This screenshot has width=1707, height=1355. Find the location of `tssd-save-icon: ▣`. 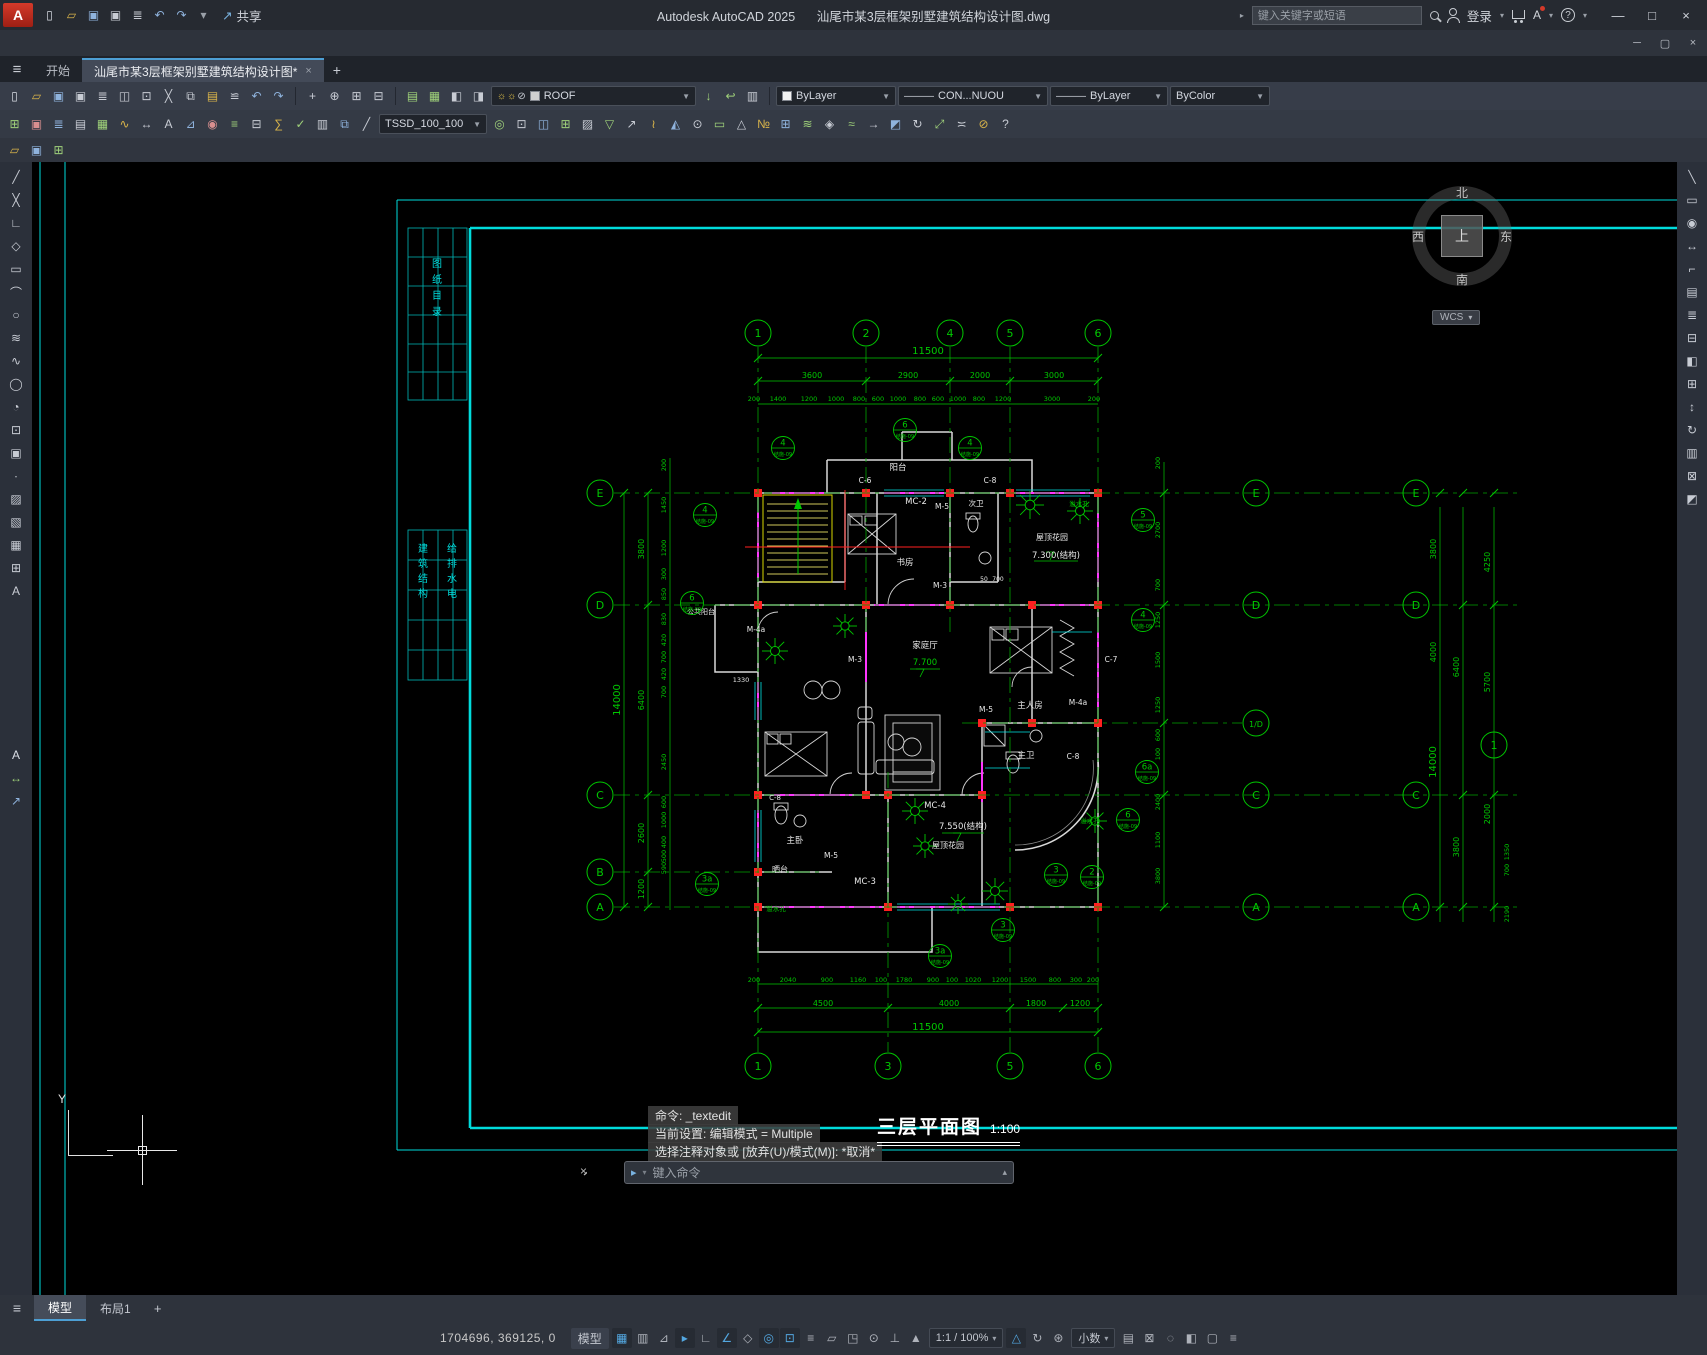

tssd-save-icon: ▣ is located at coordinates (36, 150).